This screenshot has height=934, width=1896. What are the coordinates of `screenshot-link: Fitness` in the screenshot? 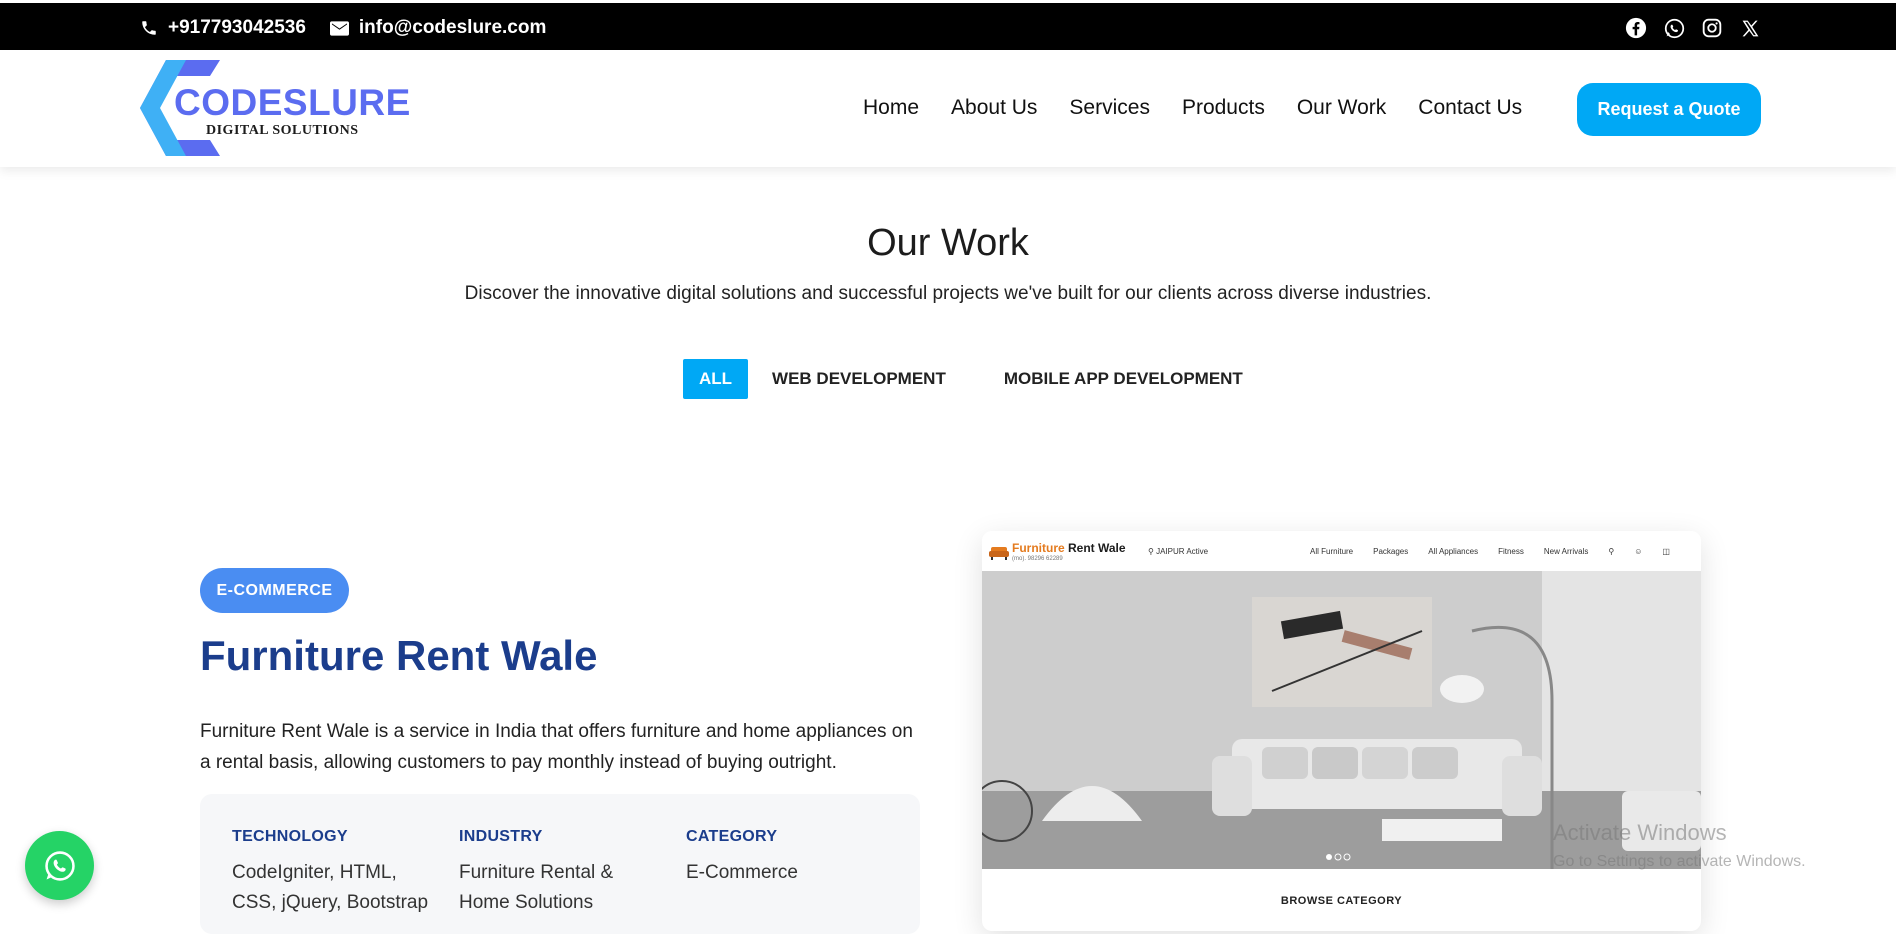 It's located at (1511, 551).